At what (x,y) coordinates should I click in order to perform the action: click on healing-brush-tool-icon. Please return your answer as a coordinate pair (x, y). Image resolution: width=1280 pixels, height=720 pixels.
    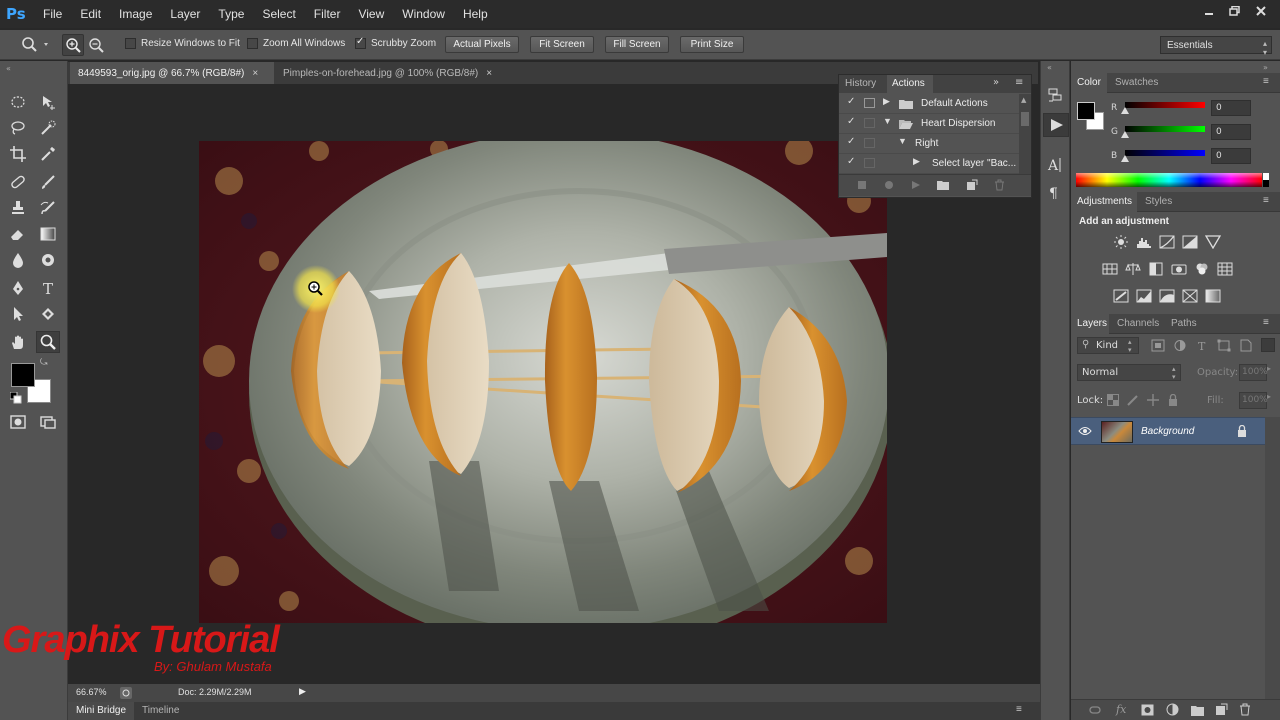
    Looking at the image, I should click on (18, 182).